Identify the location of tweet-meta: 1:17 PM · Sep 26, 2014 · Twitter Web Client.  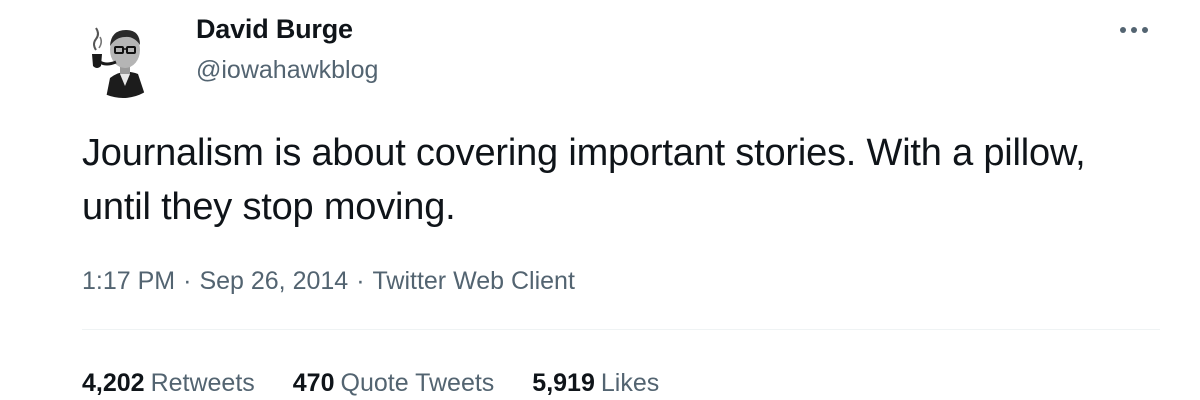
(328, 281).